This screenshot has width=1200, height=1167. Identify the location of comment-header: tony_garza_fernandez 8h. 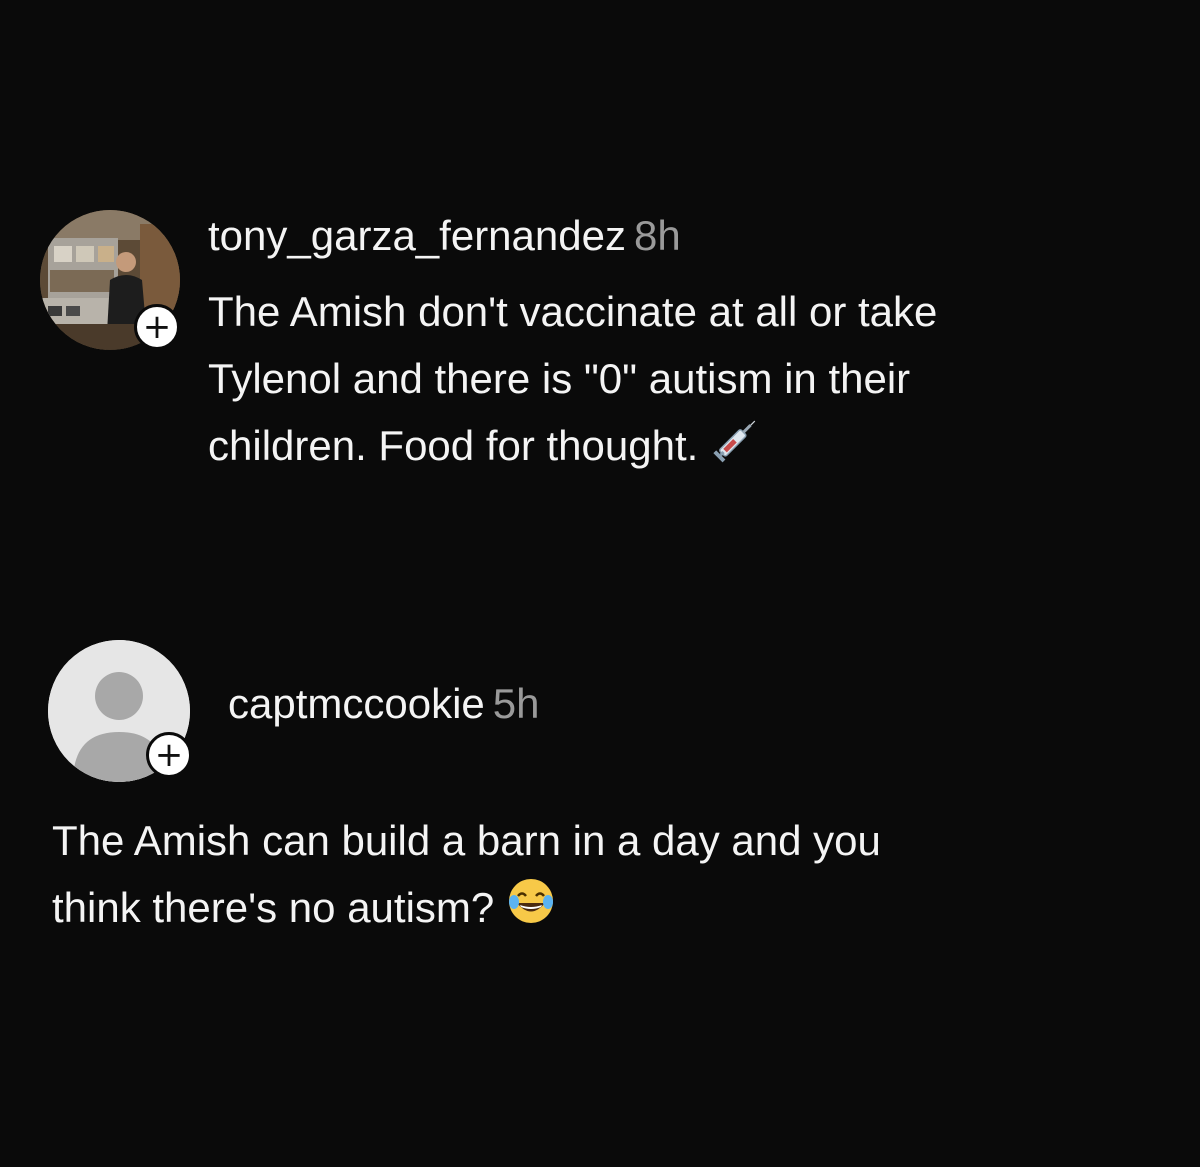
(444, 236).